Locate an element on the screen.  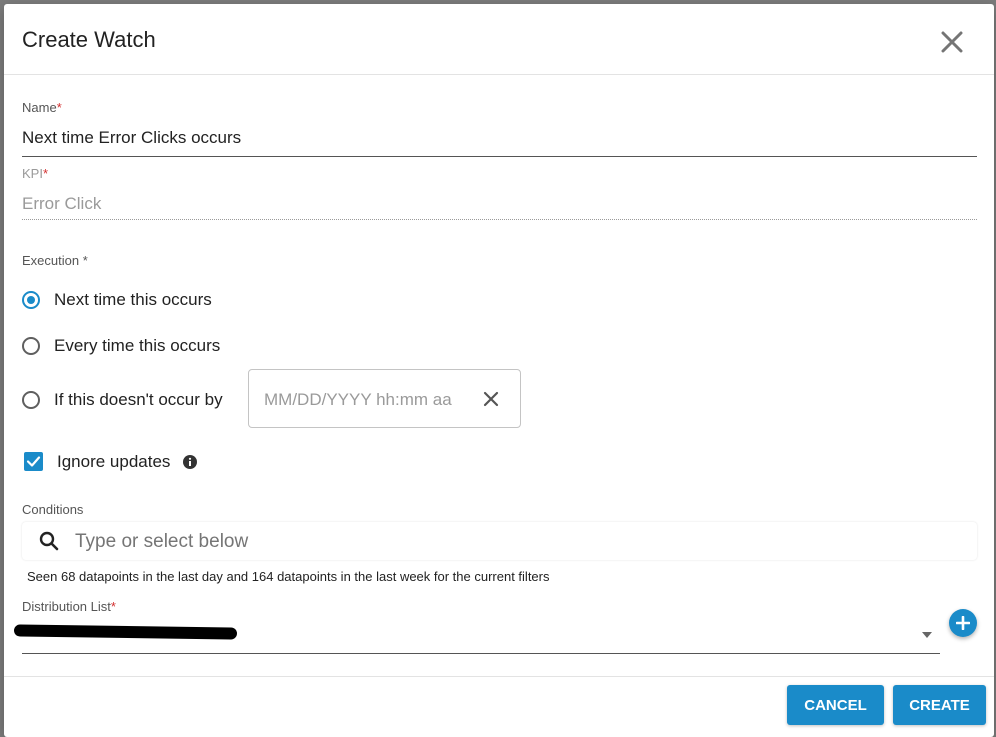
clear-date-button is located at coordinates (491, 399).